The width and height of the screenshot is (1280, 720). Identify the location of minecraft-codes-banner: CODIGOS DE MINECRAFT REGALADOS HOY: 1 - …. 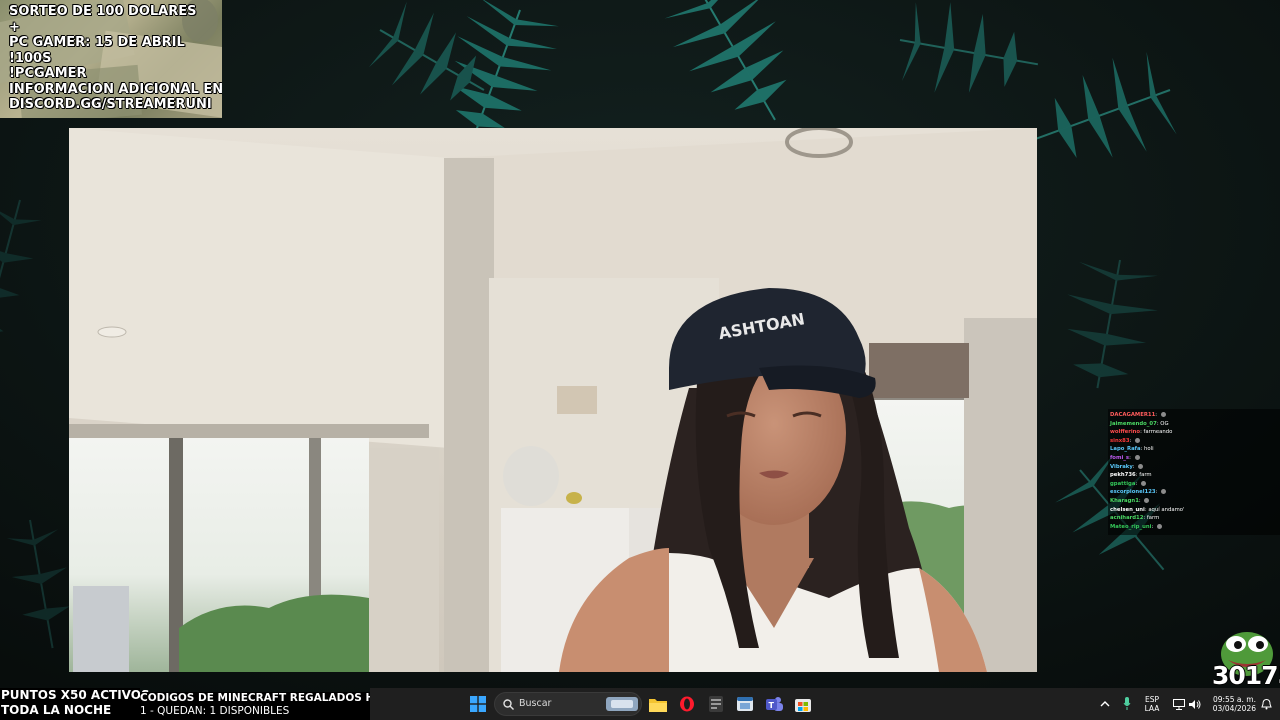
(267, 706).